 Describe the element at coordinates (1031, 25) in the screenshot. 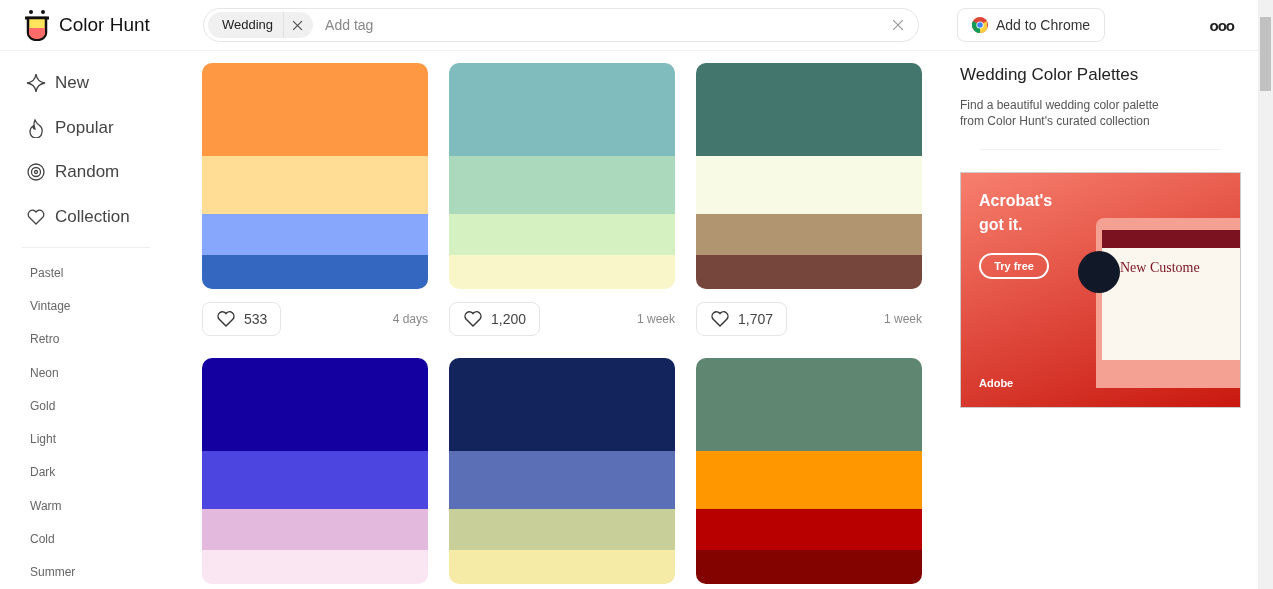

I see `add-to-chrome-button: Add to Chrome` at that location.